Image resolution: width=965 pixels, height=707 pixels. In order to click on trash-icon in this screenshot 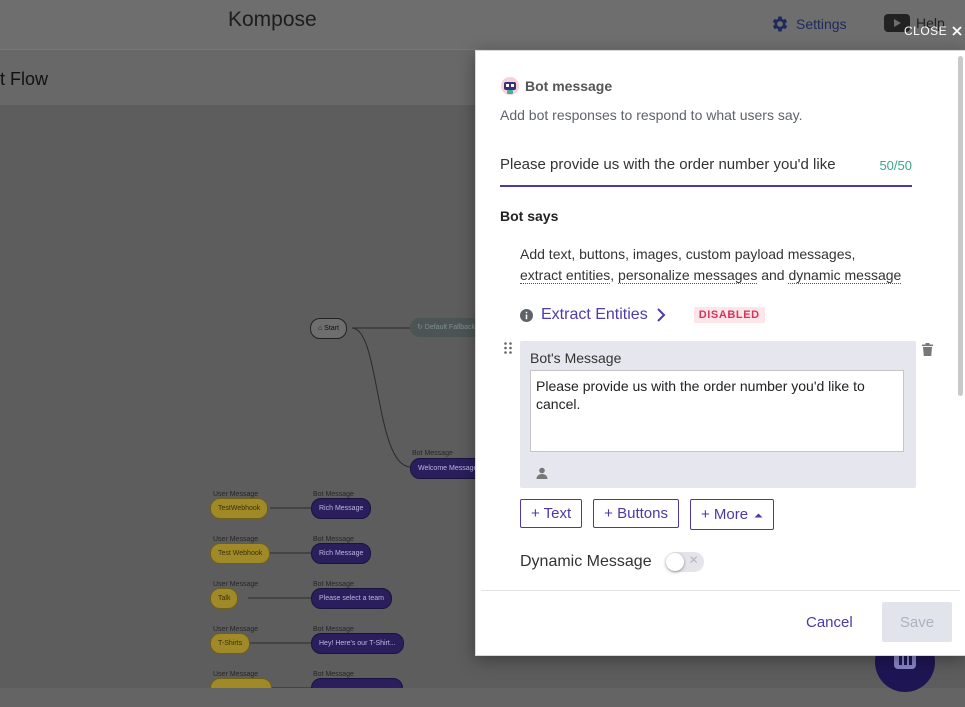, I will do `click(927, 349)`.